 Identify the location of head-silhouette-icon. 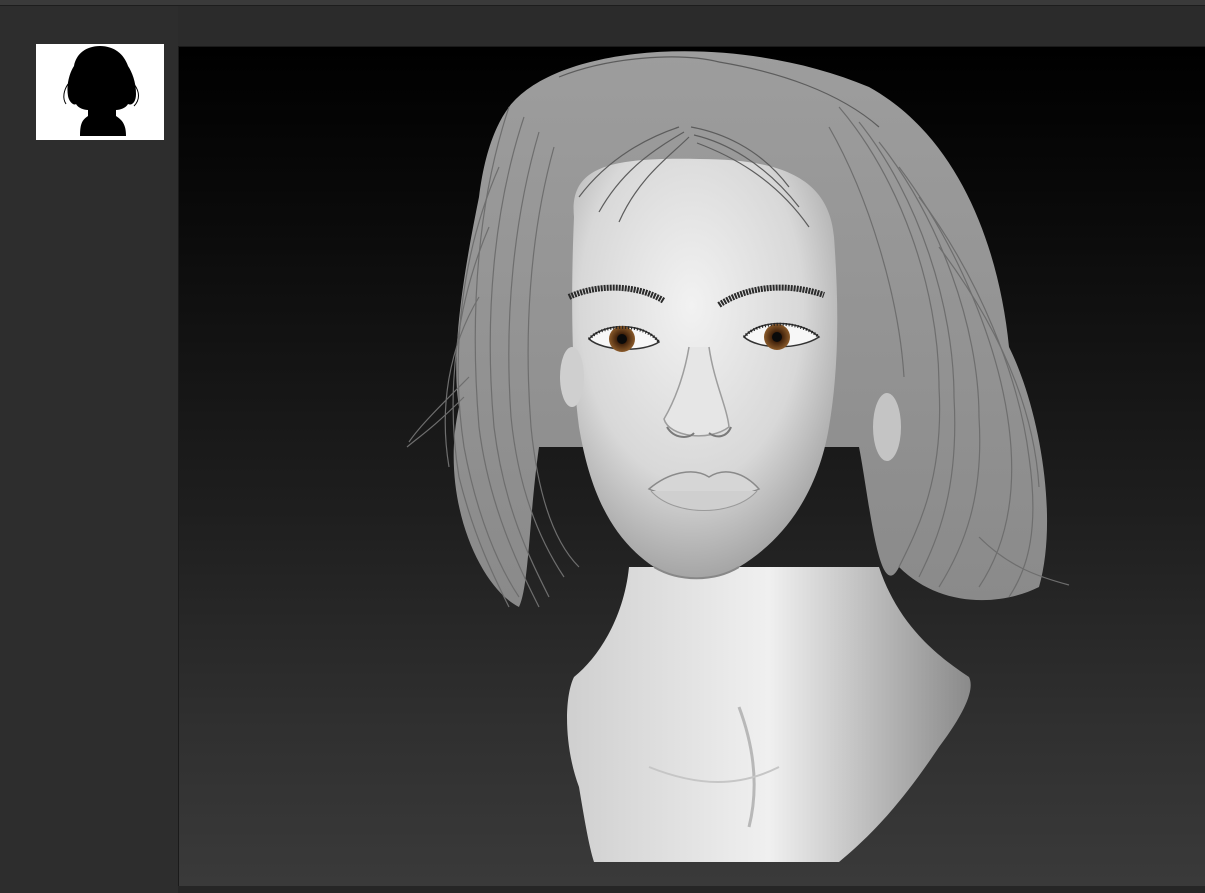
(101, 91).